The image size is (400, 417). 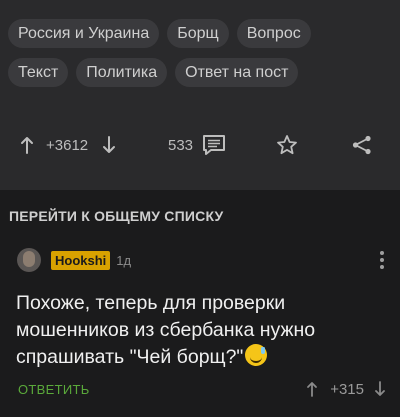 I want to click on post-comments-button, so click(x=214, y=145).